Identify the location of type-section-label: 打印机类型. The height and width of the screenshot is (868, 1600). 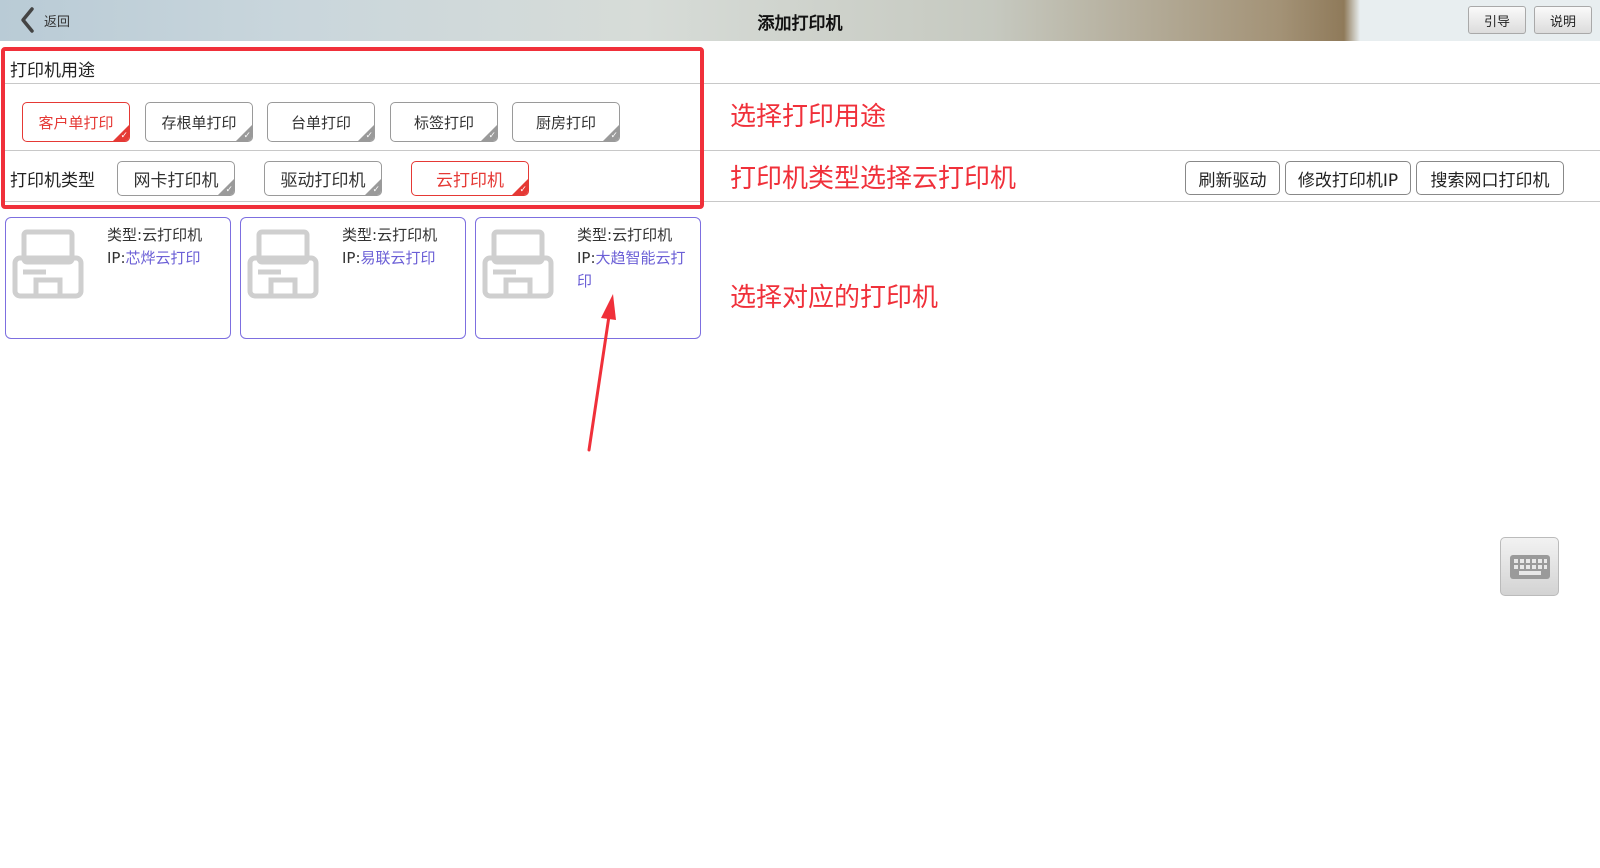
(52, 181).